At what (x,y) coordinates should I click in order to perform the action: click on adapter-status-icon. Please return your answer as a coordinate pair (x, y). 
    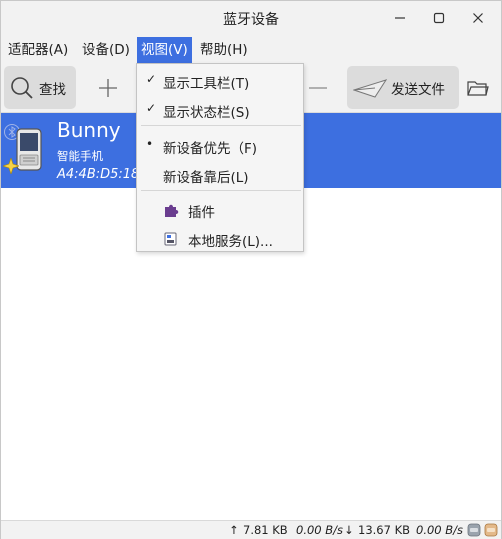
    Looking at the image, I should click on (474, 530).